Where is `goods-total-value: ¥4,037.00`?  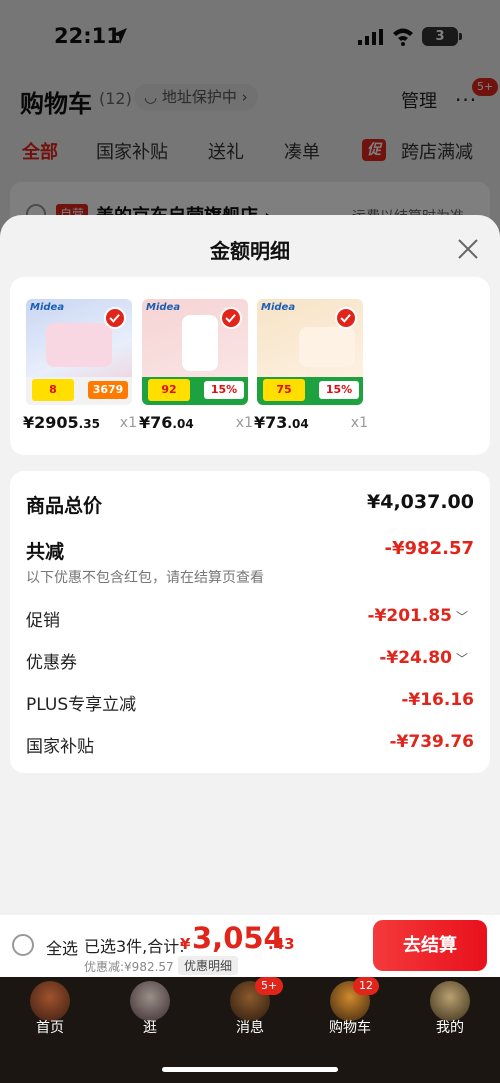
goods-total-value: ¥4,037.00 is located at coordinates (420, 502).